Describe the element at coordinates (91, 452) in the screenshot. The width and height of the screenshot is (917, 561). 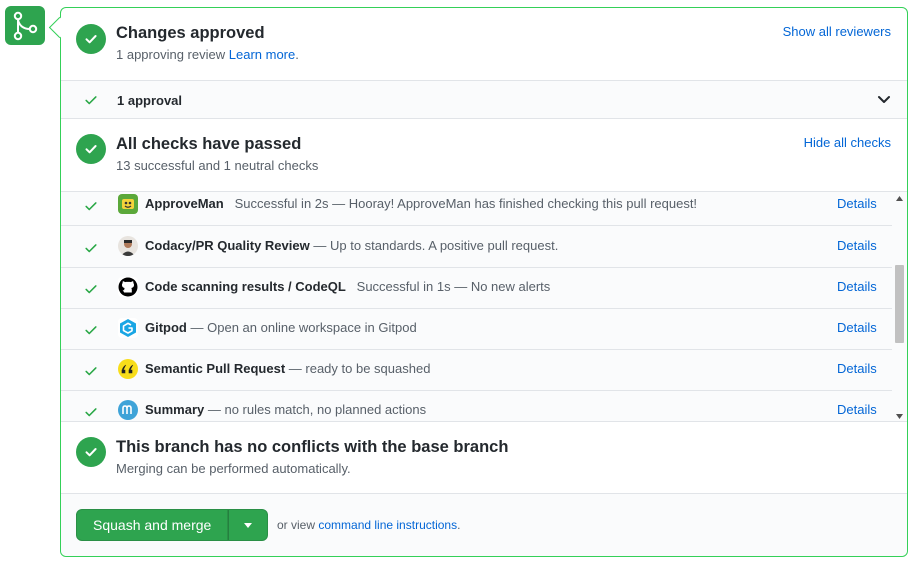
I see `merge-status-check-icon` at that location.